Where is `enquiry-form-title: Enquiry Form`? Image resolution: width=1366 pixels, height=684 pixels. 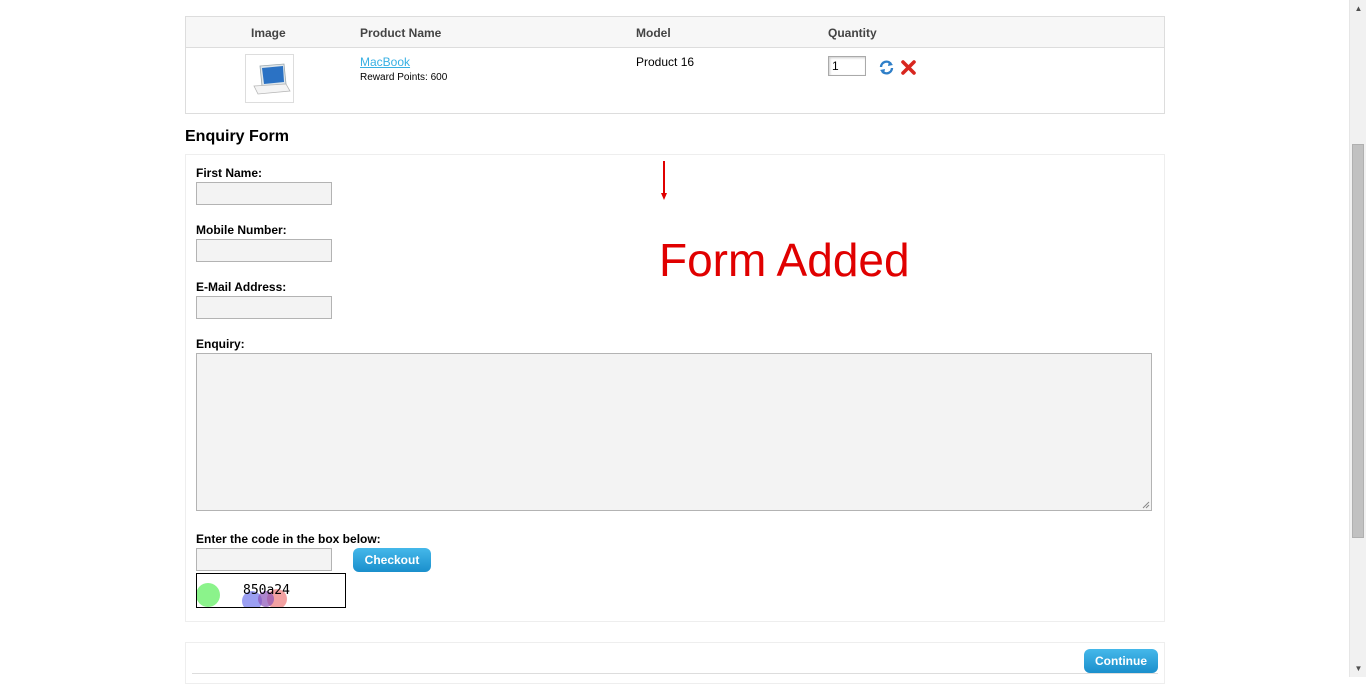 enquiry-form-title: Enquiry Form is located at coordinates (237, 136).